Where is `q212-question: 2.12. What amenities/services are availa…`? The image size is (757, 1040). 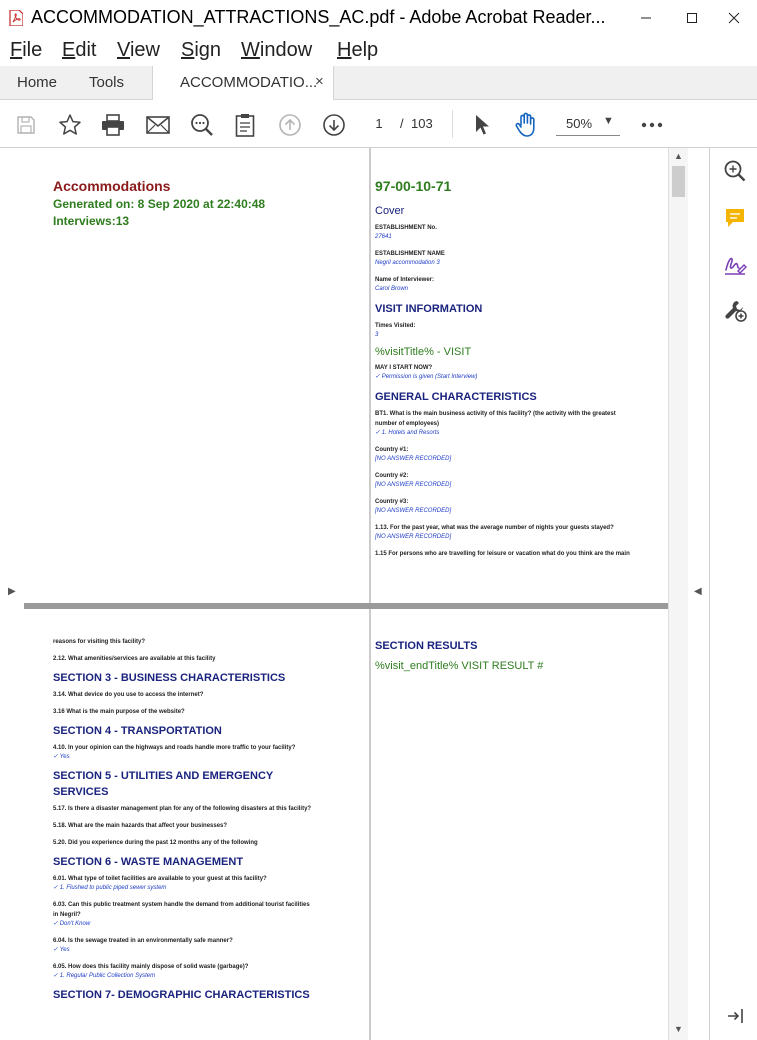 q212-question: 2.12. What amenities/services are availa… is located at coordinates (134, 659).